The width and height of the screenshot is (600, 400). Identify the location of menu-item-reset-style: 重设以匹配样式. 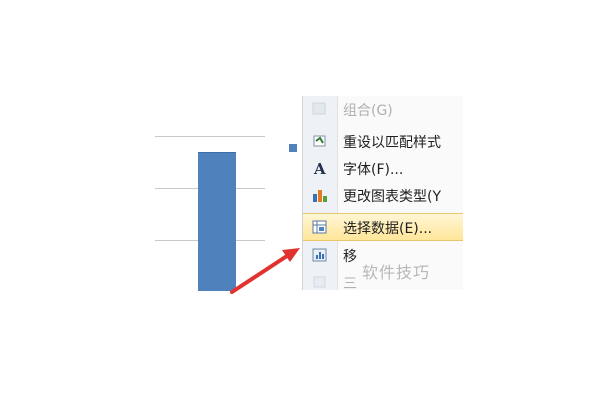
(383, 141).